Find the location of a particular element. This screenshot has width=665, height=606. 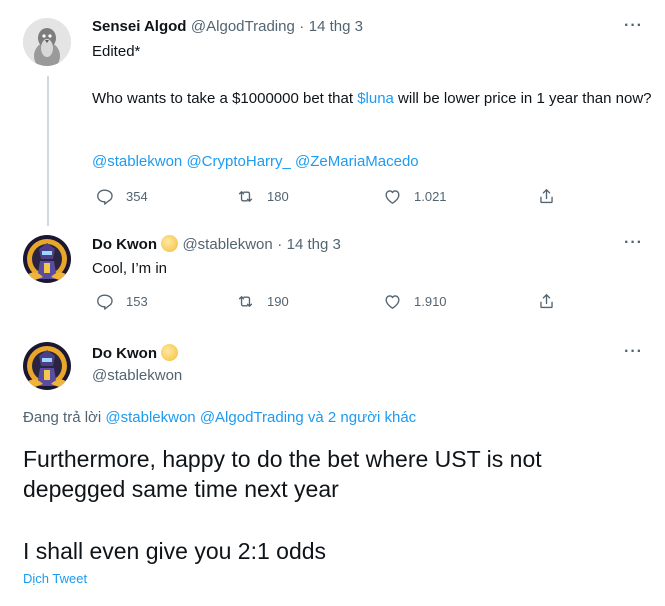

mention-stablekwon: @stablekwon is located at coordinates (137, 161).